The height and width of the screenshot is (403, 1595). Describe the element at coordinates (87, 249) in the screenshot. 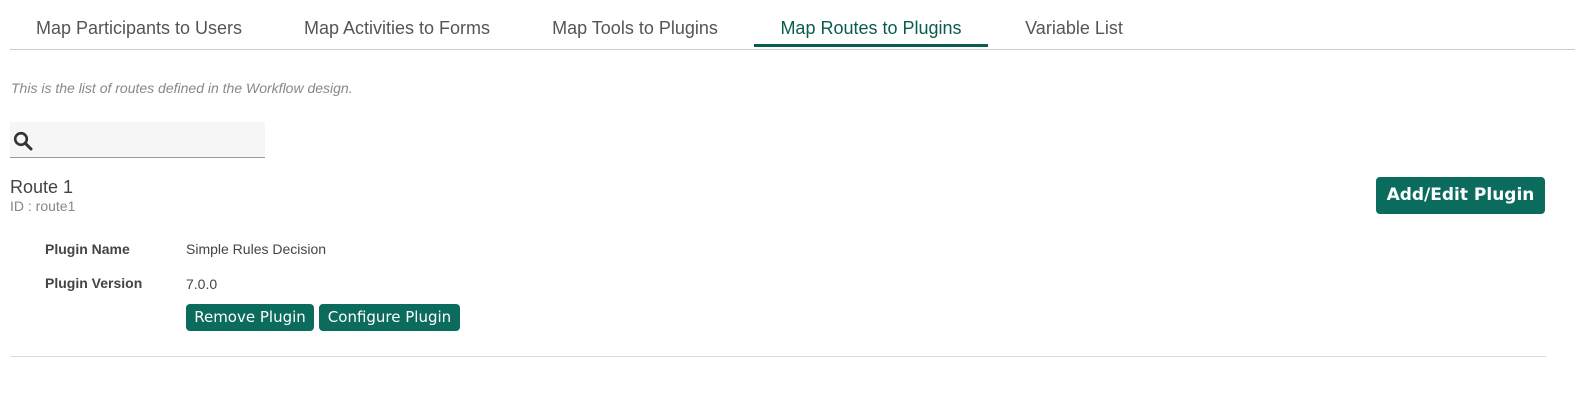

I see `plugin-name-label: Plugin Name` at that location.